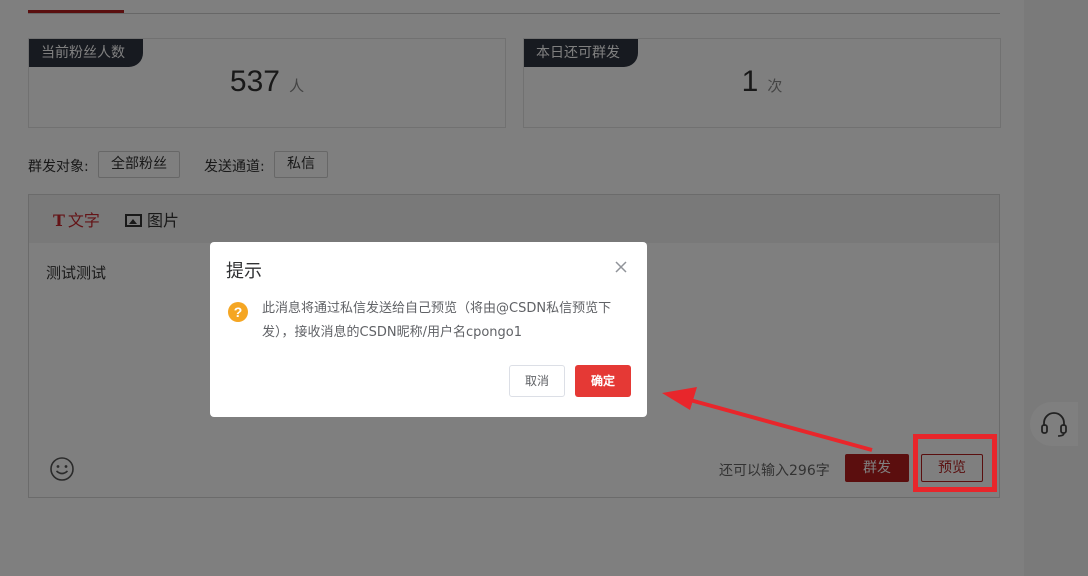 This screenshot has width=1088, height=576. I want to click on question-icon: ?, so click(238, 312).